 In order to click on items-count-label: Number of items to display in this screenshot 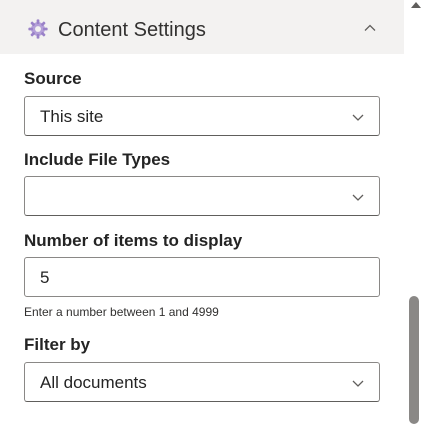, I will do `click(133, 240)`.